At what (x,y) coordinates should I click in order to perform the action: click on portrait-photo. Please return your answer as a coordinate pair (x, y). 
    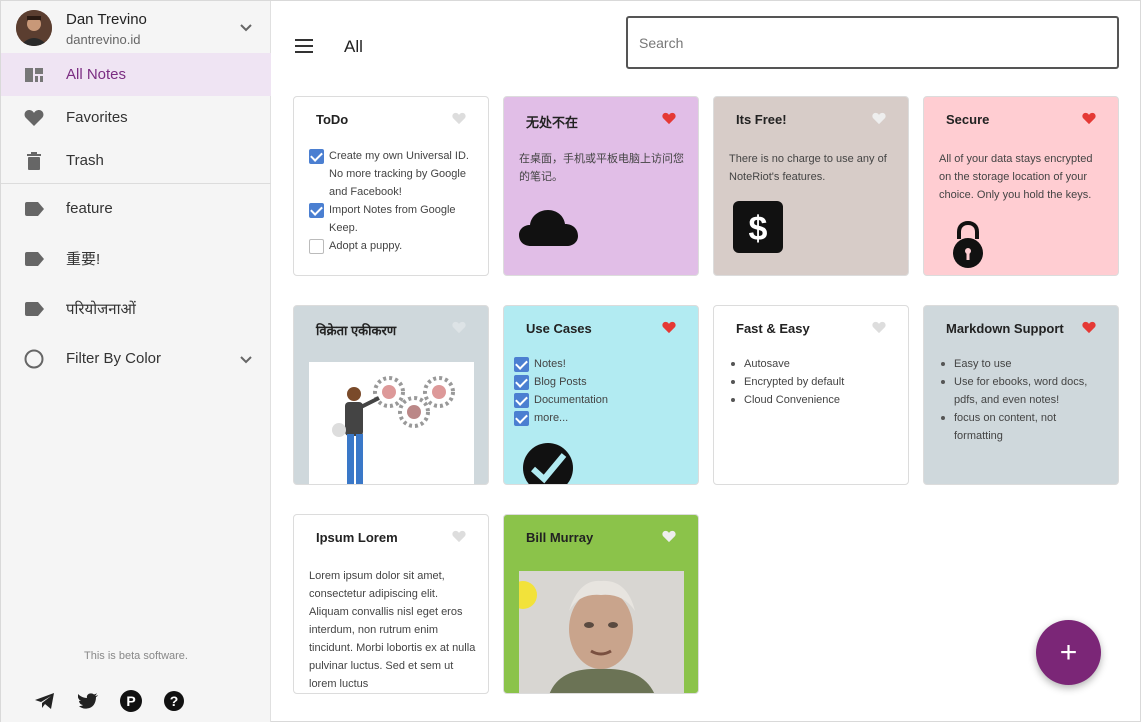
    Looking at the image, I should click on (601, 632).